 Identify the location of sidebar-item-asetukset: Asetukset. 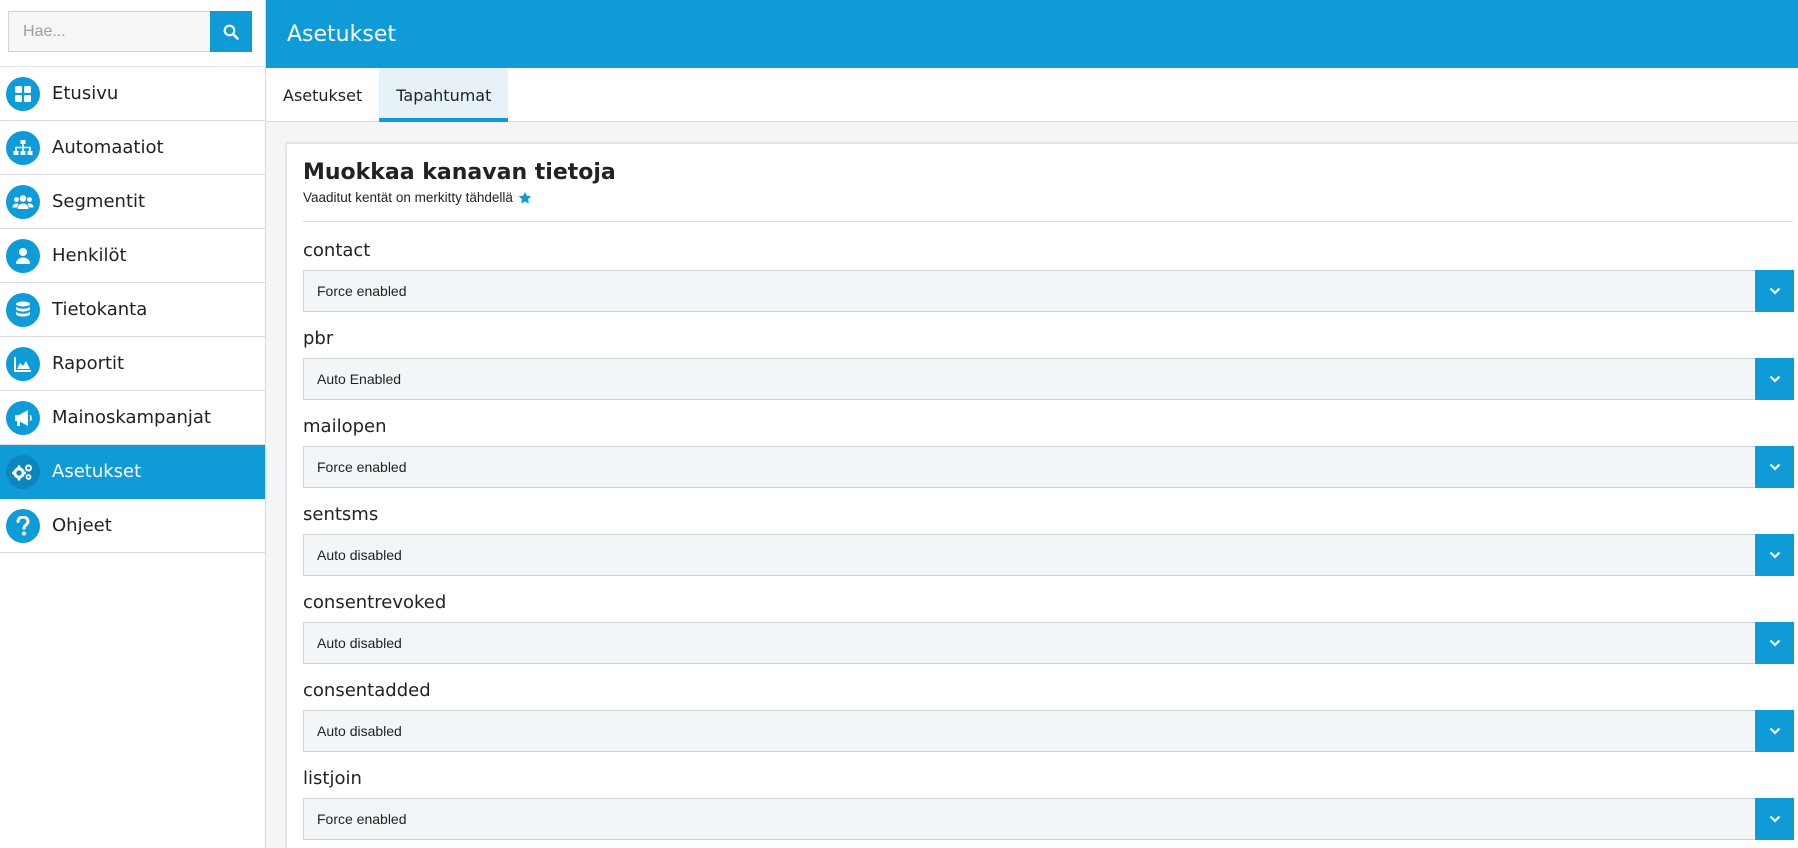
(132, 472).